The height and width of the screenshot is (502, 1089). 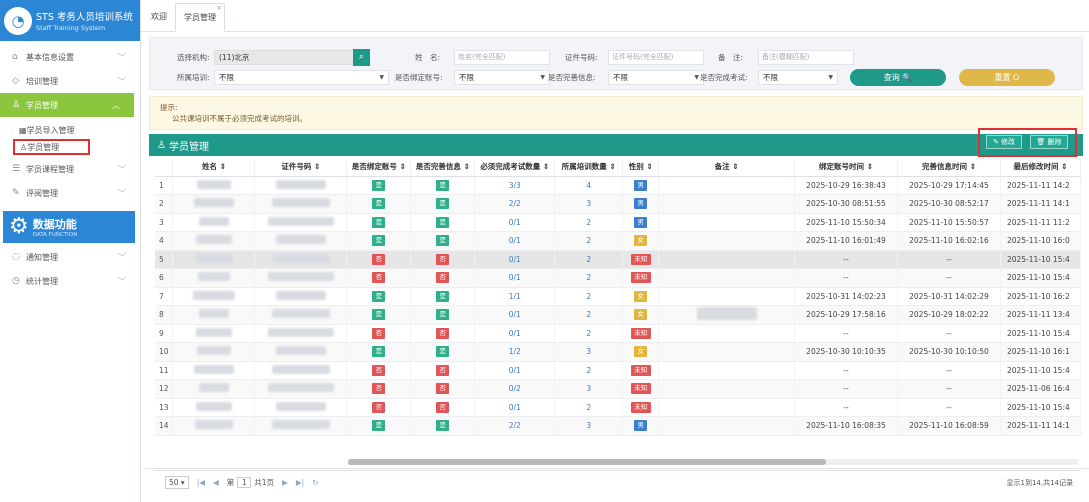 What do you see at coordinates (1040, 167) in the screenshot?
I see `column-header: 最后修改时间 ⇕` at bounding box center [1040, 167].